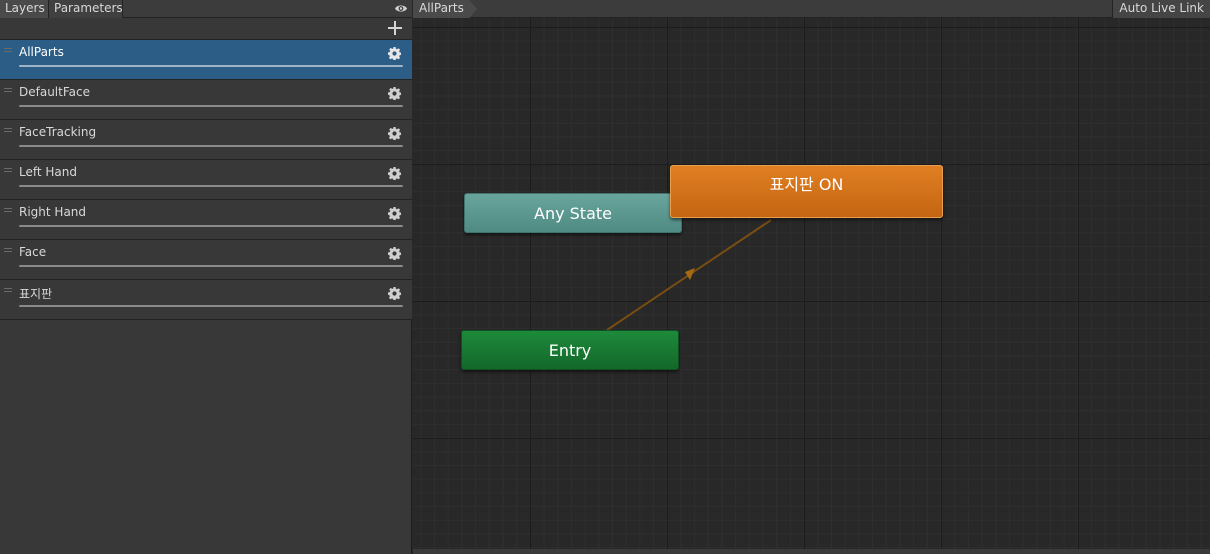 The width and height of the screenshot is (1210, 554). I want to click on graph-toolbar: AllParts Auto Live Link, so click(811, 9).